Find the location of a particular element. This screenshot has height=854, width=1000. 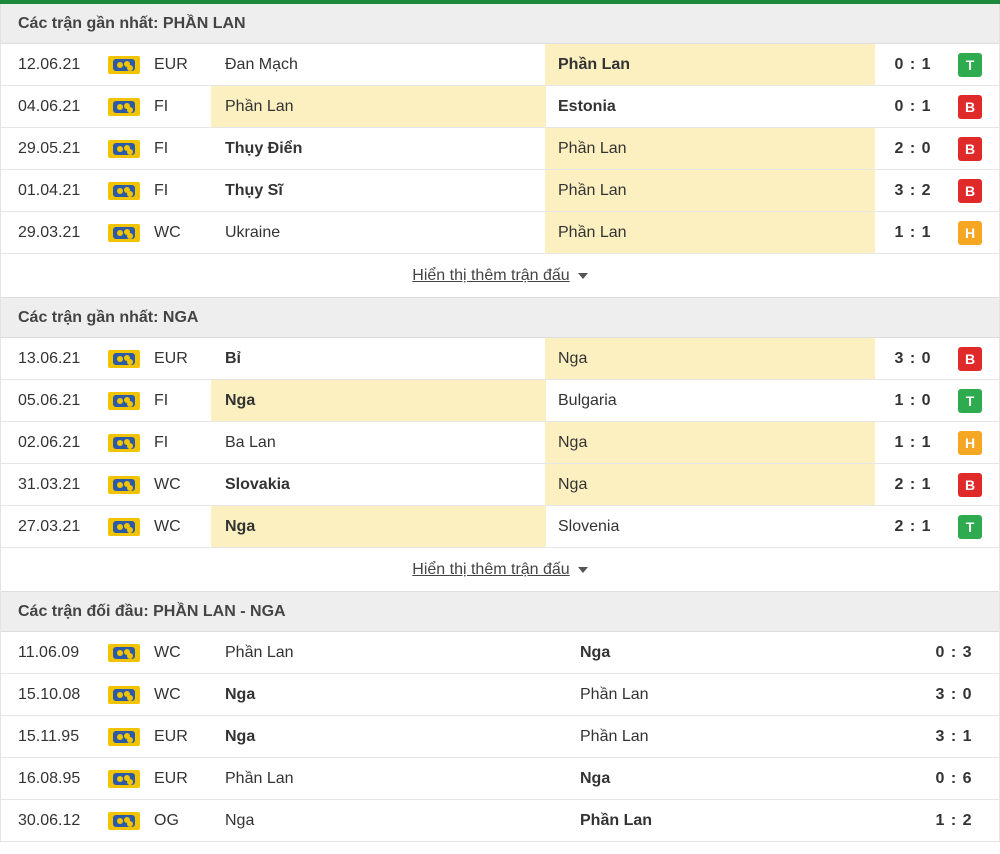

result-badge: B is located at coordinates (970, 148).